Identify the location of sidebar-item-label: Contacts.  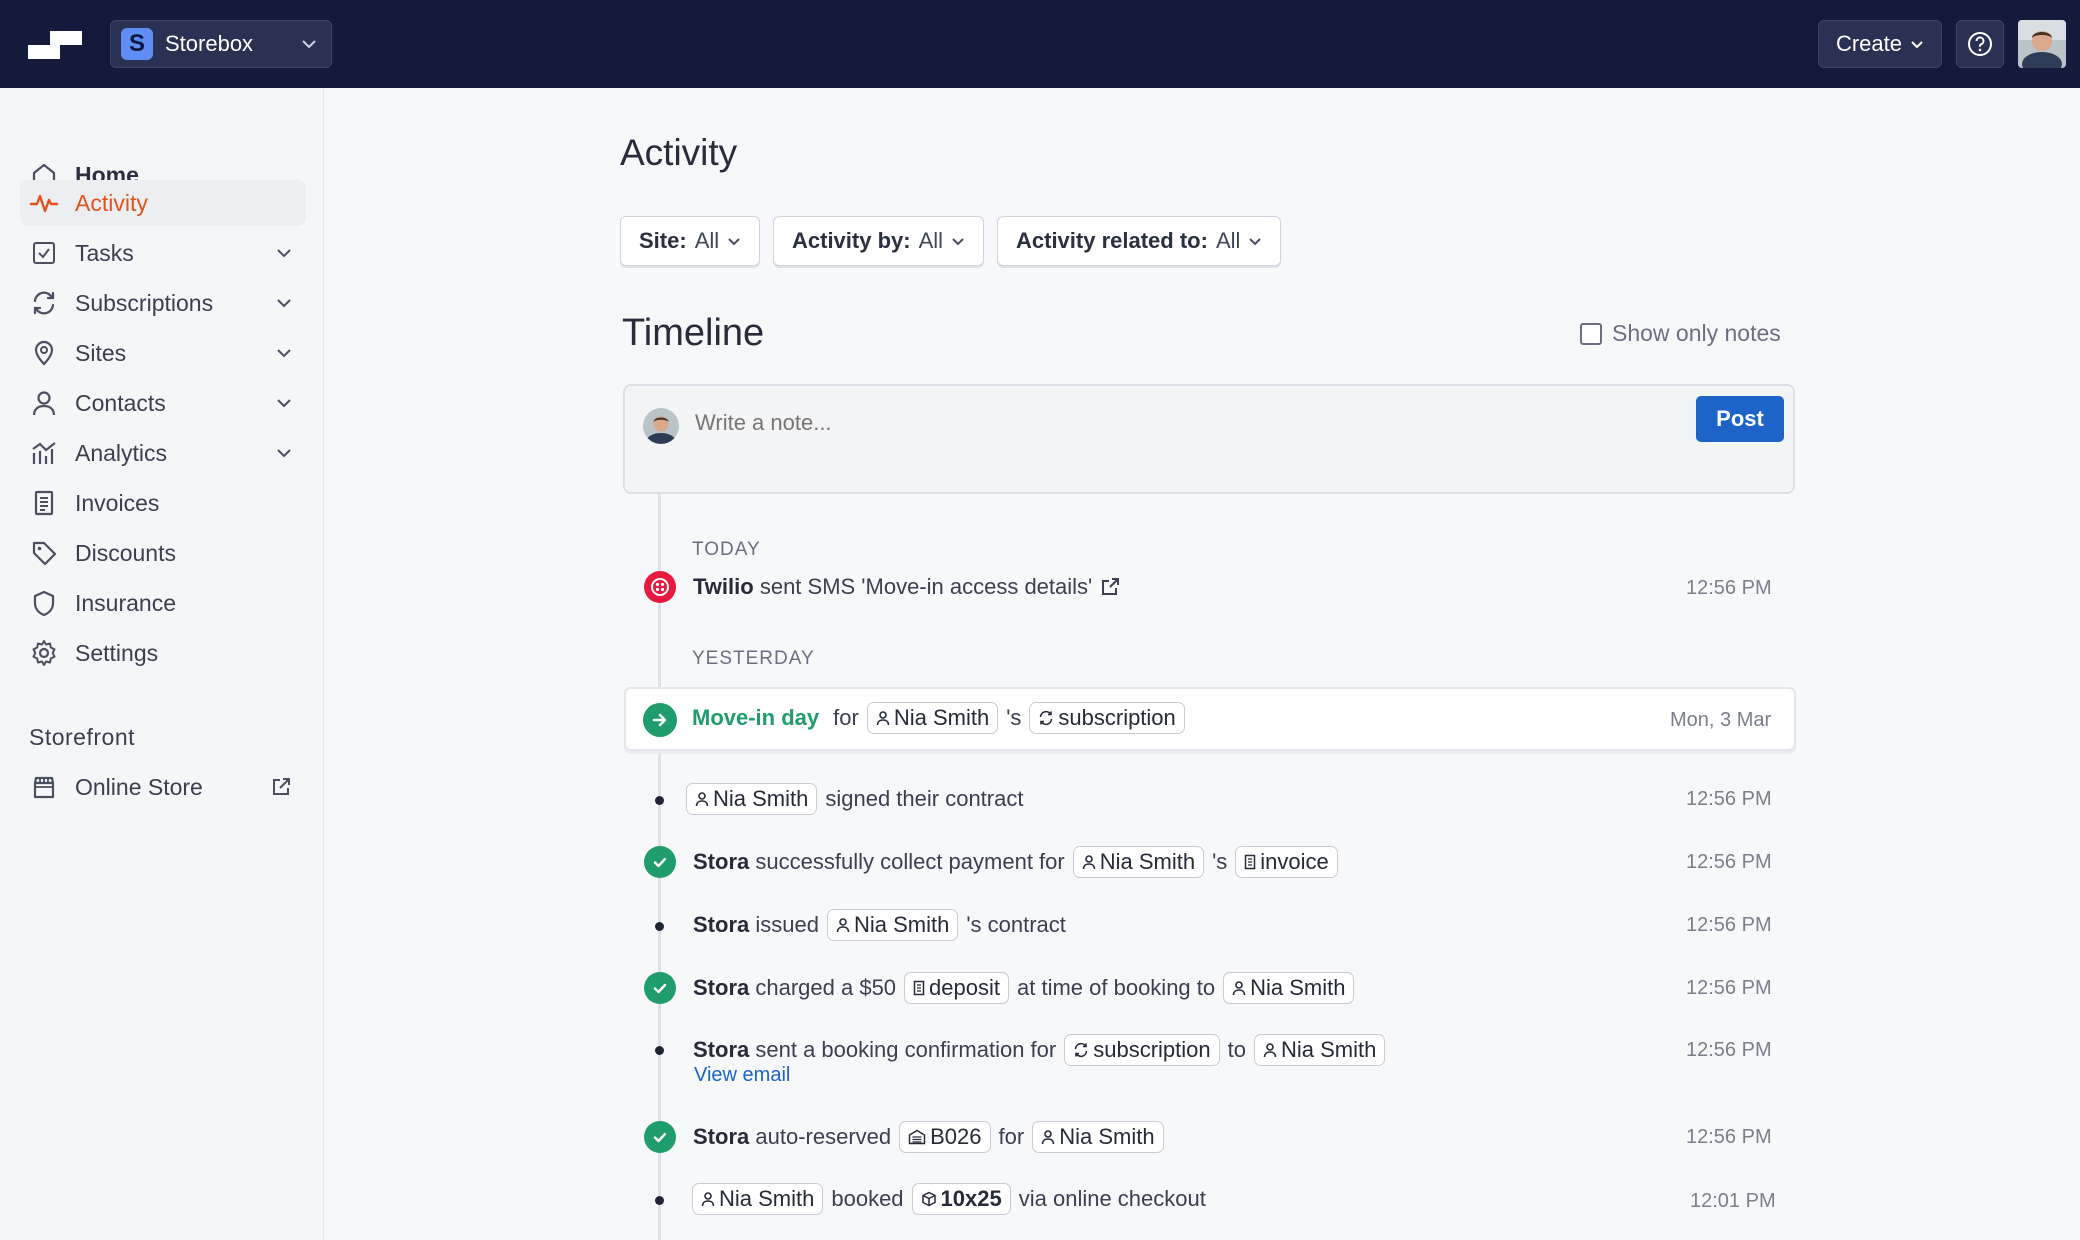
(120, 402).